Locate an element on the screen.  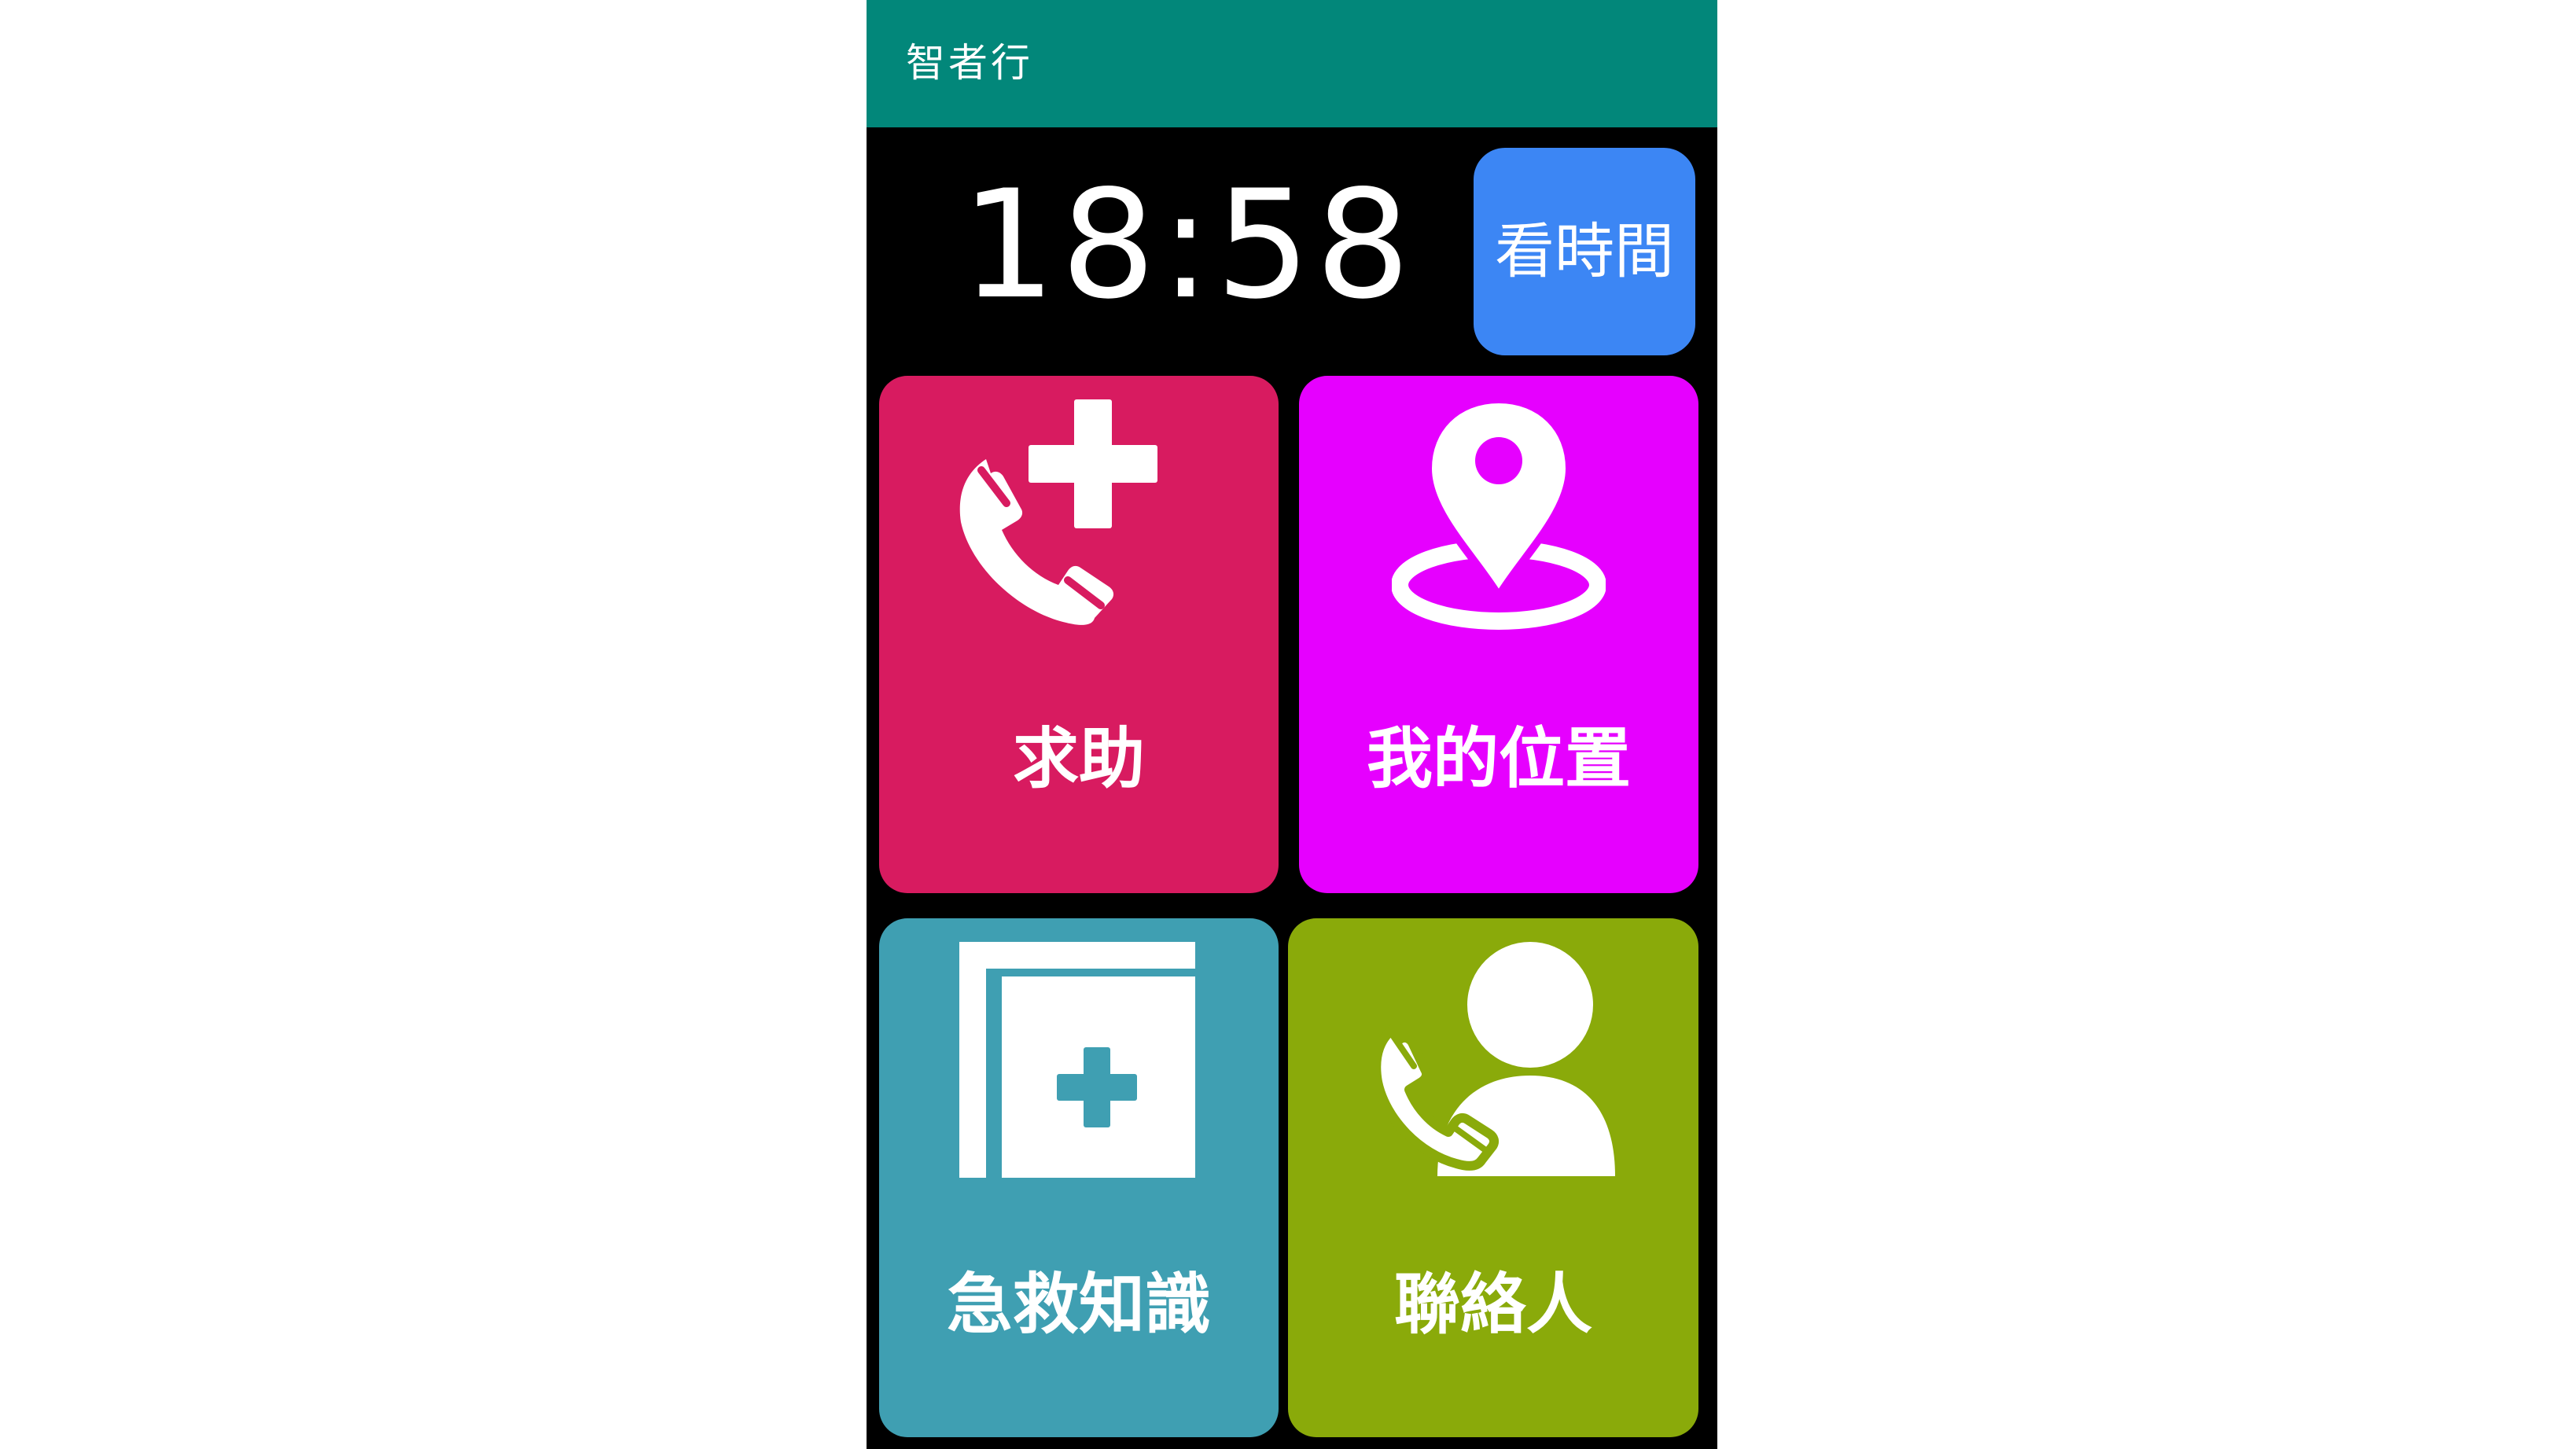
first-aid-knowledge-tile-label: 急救知識 is located at coordinates (1079, 1304).